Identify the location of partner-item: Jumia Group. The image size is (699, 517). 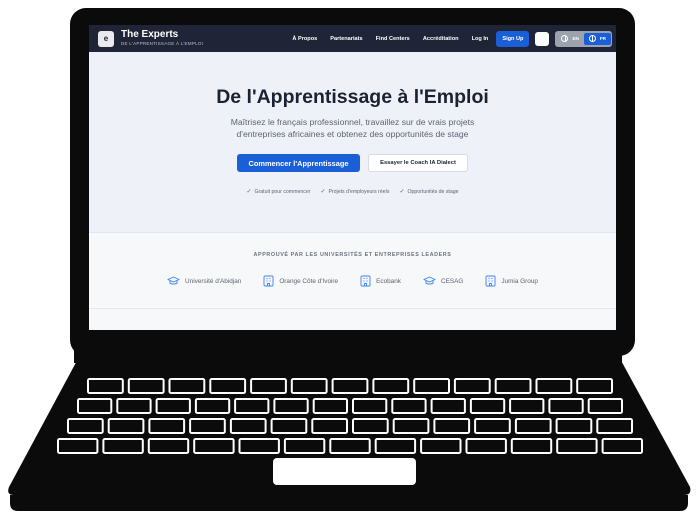
(511, 281).